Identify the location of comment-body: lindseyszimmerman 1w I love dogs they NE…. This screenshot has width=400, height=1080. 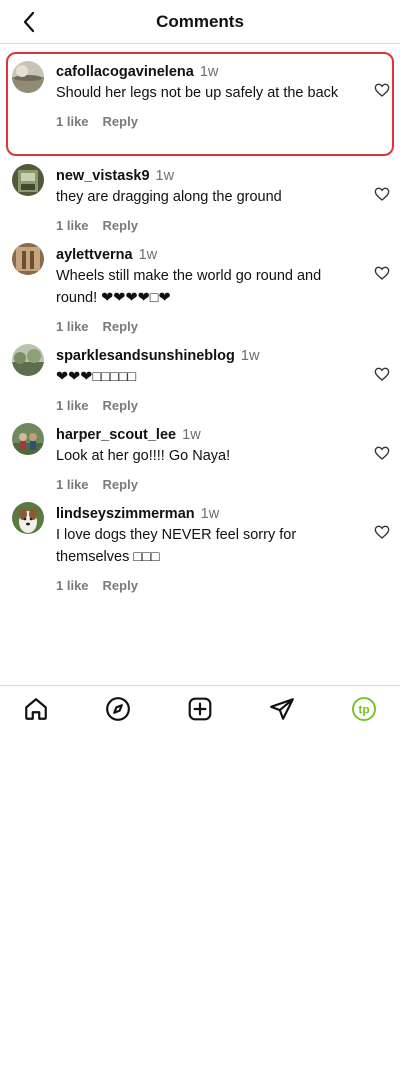
(206, 548).